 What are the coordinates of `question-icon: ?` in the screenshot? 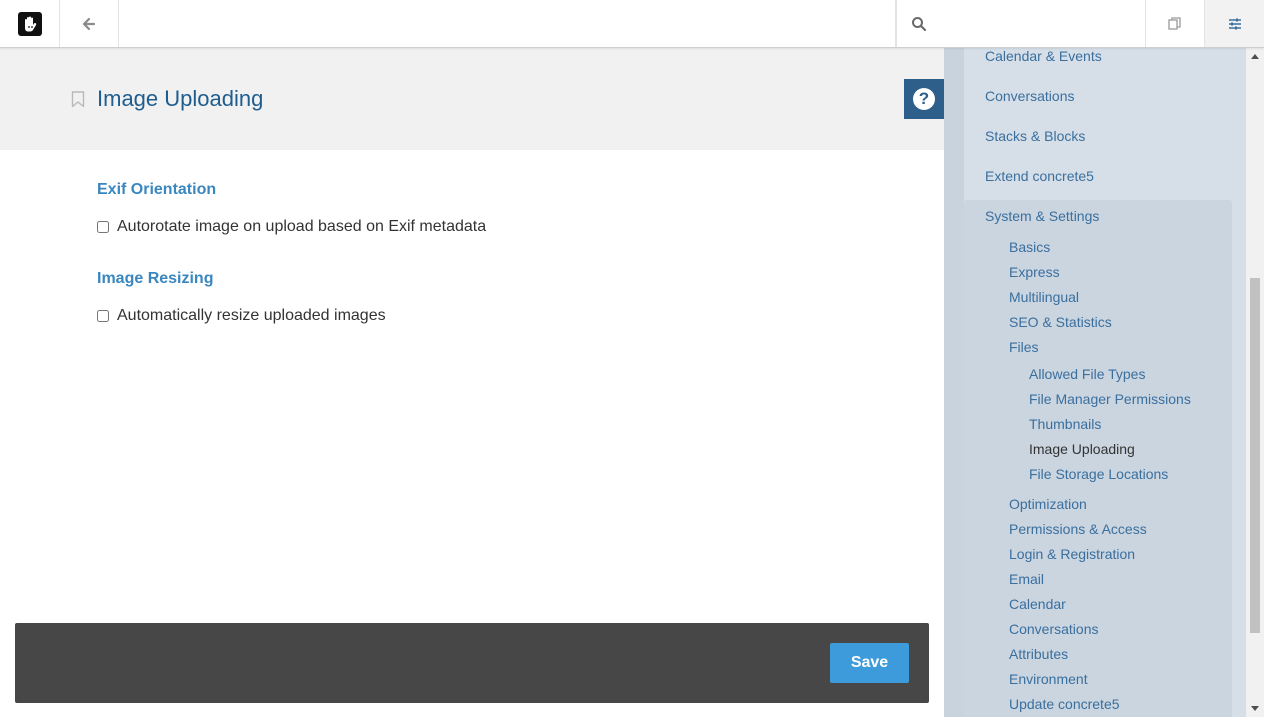 It's located at (924, 99).